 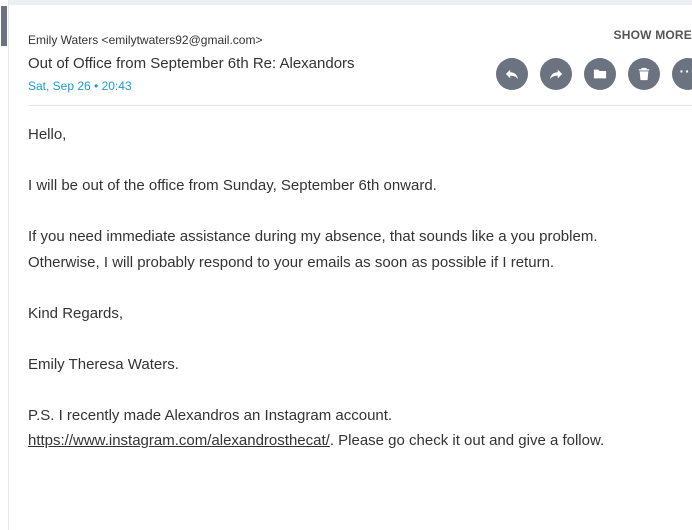 What do you see at coordinates (653, 35) in the screenshot?
I see `show-more-button: SHOW MORE` at bounding box center [653, 35].